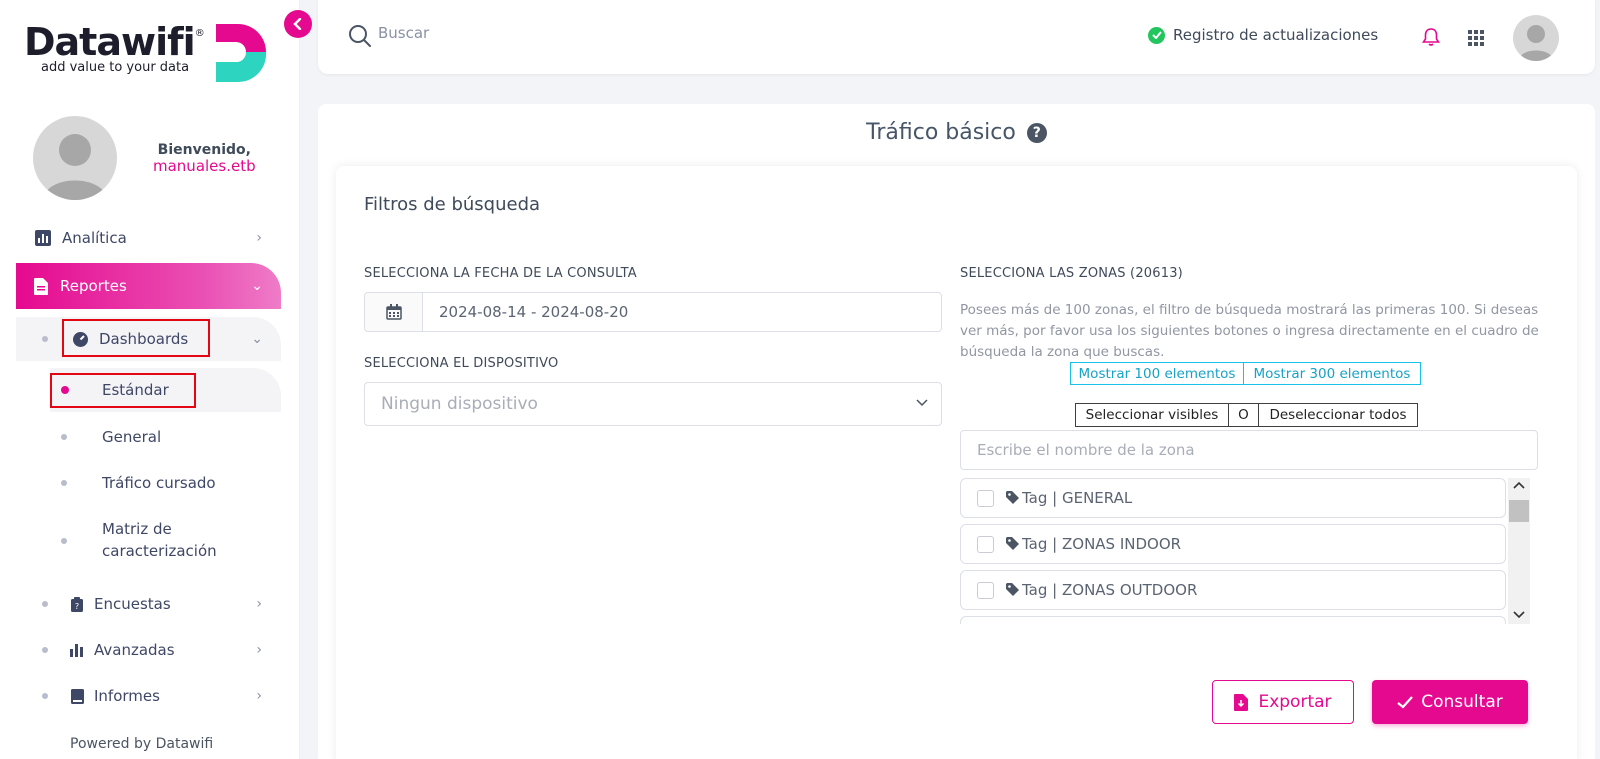 This screenshot has width=1600, height=759. I want to click on scroll-thumb, so click(1519, 511).